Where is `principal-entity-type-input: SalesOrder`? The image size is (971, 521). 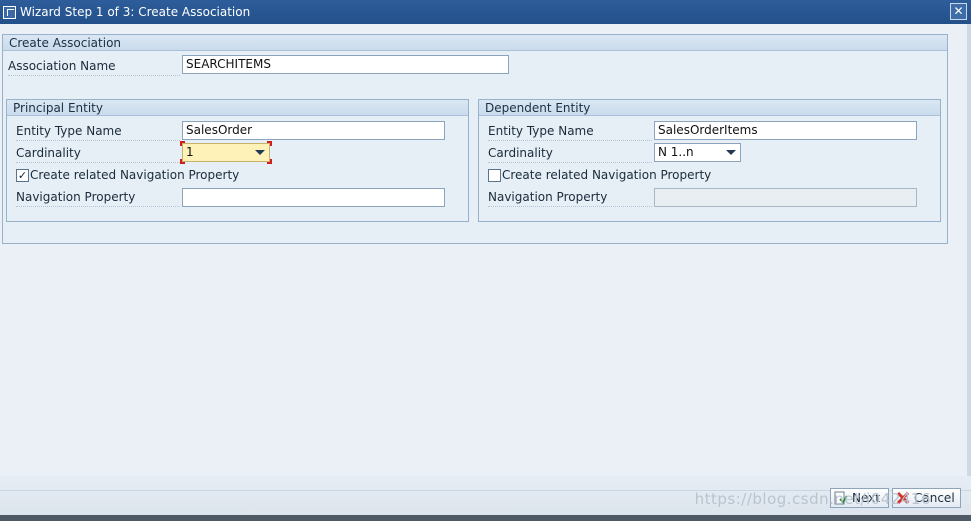
principal-entity-type-input: SalesOrder is located at coordinates (313, 130).